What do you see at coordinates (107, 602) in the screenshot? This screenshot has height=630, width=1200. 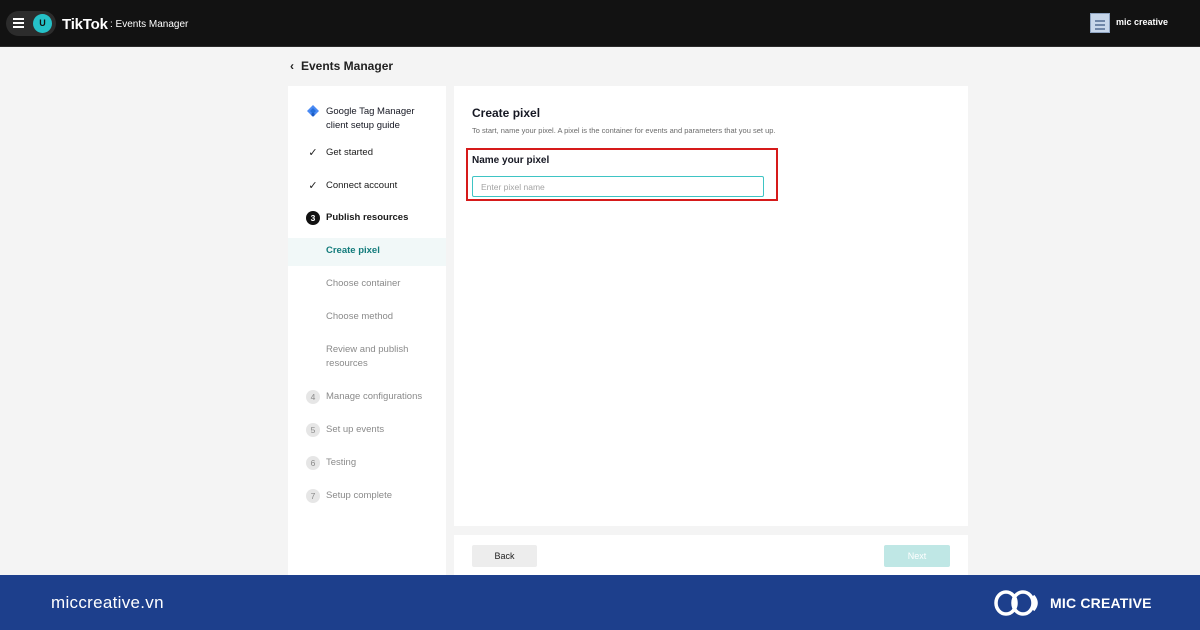 I see `website-url: miccreative.vn` at bounding box center [107, 602].